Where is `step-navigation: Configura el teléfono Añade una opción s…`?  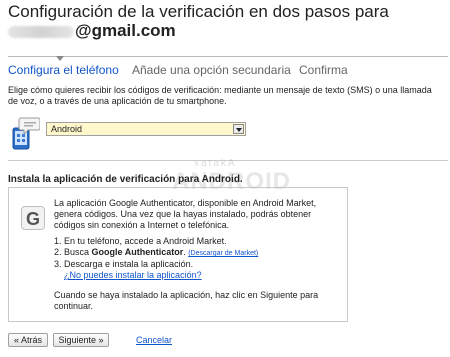
step-navigation: Configura el teléfono Añade una opción s… is located at coordinates (228, 67).